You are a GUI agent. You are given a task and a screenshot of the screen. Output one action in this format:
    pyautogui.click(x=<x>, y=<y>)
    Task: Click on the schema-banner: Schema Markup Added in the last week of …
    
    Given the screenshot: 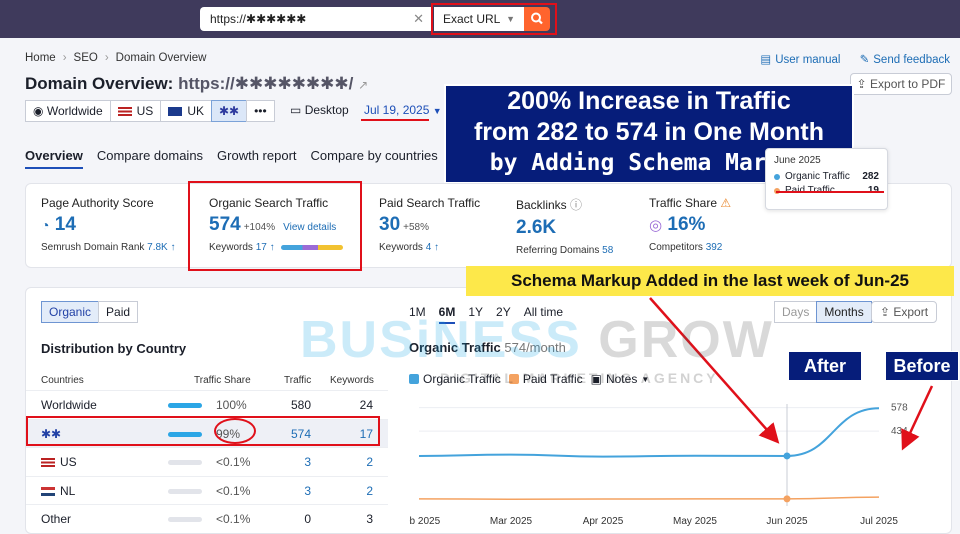 What is the action you would take?
    pyautogui.click(x=710, y=281)
    